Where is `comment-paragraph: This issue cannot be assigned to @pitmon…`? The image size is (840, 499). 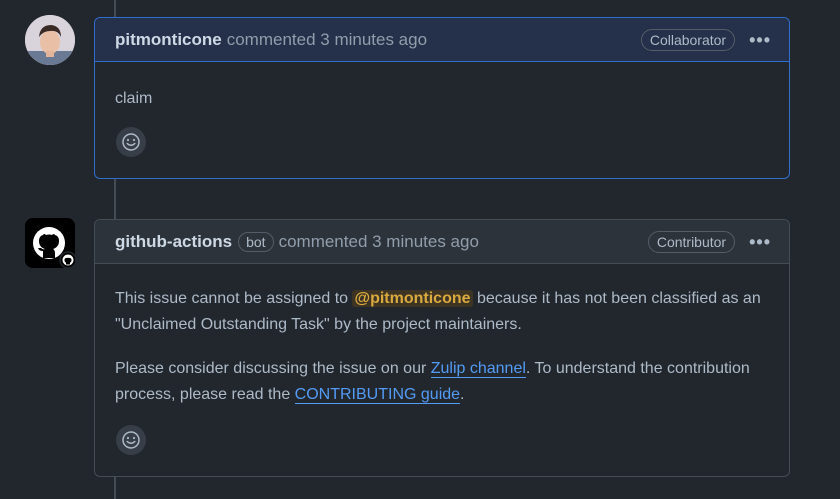
comment-paragraph: This issue cannot be assigned to @pitmon… is located at coordinates (442, 312).